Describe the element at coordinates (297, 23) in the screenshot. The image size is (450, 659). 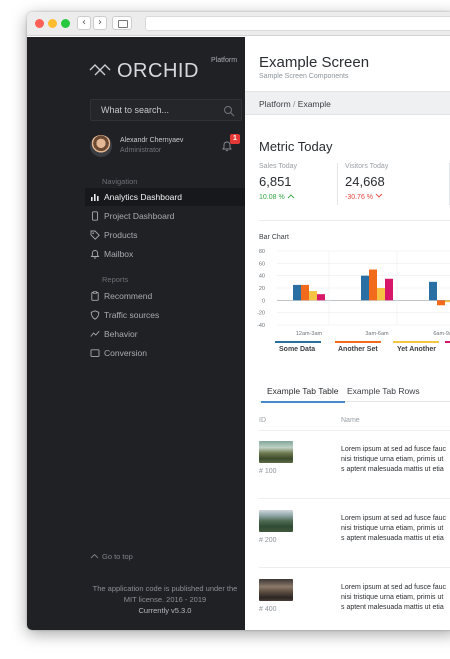
I see `address-bar` at that location.